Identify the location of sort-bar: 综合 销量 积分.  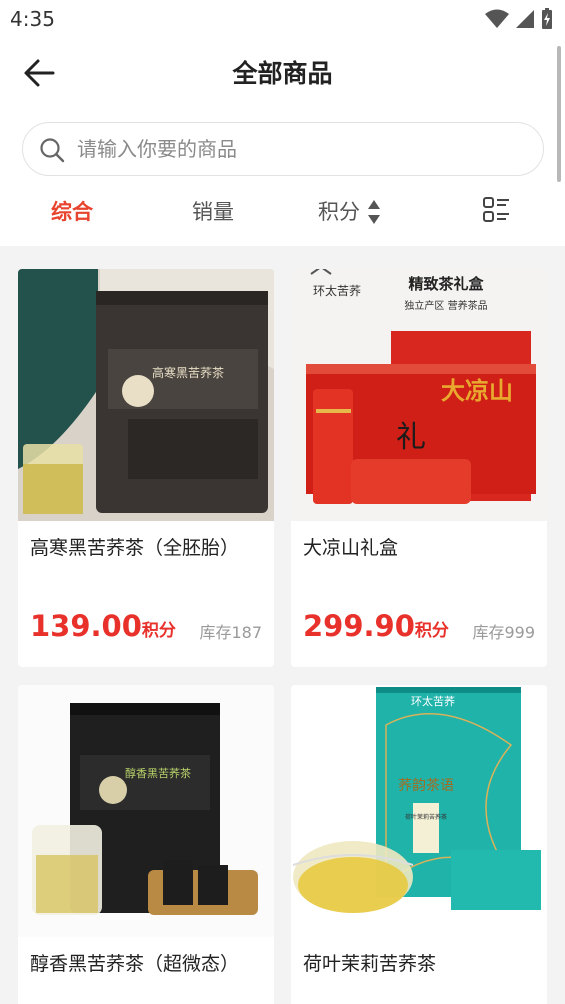
(282, 212).